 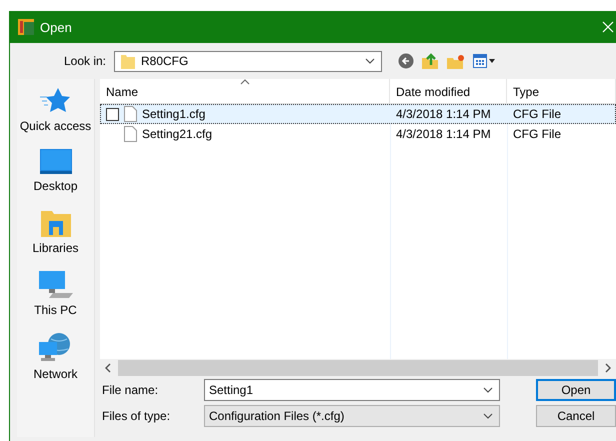 What do you see at coordinates (84, 61) in the screenshot?
I see `look-in-label: Look in:` at bounding box center [84, 61].